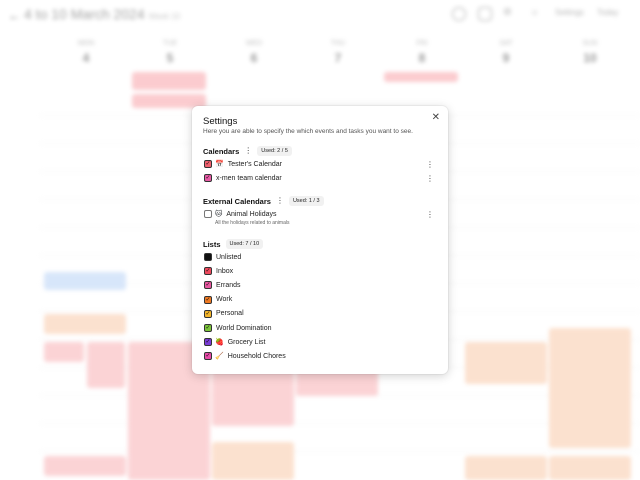  What do you see at coordinates (212, 244) in the screenshot?
I see `lists-title: Lists` at bounding box center [212, 244].